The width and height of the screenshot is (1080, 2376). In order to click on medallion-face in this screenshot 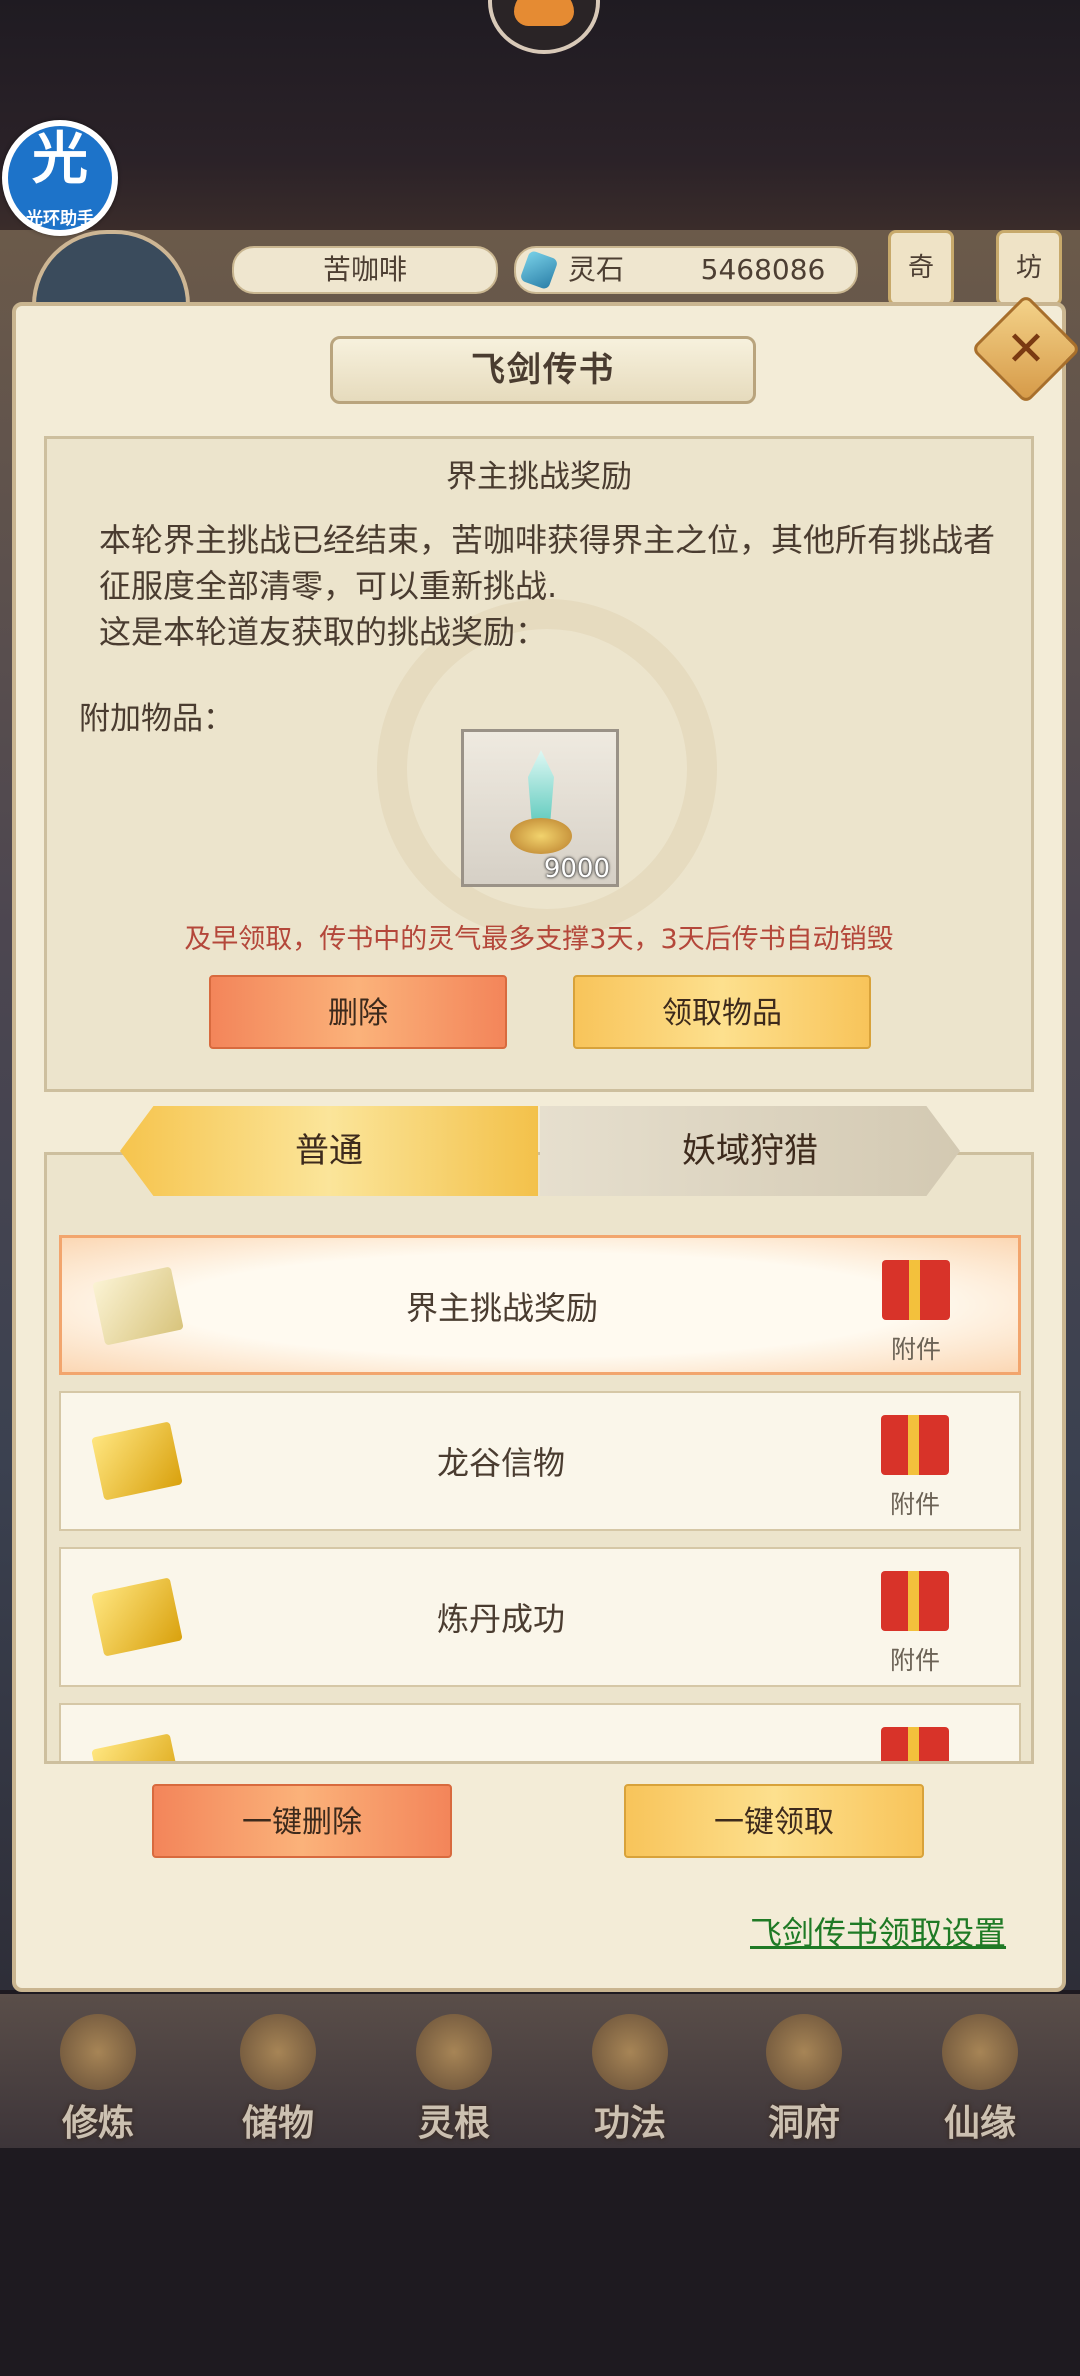, I will do `click(544, 13)`.